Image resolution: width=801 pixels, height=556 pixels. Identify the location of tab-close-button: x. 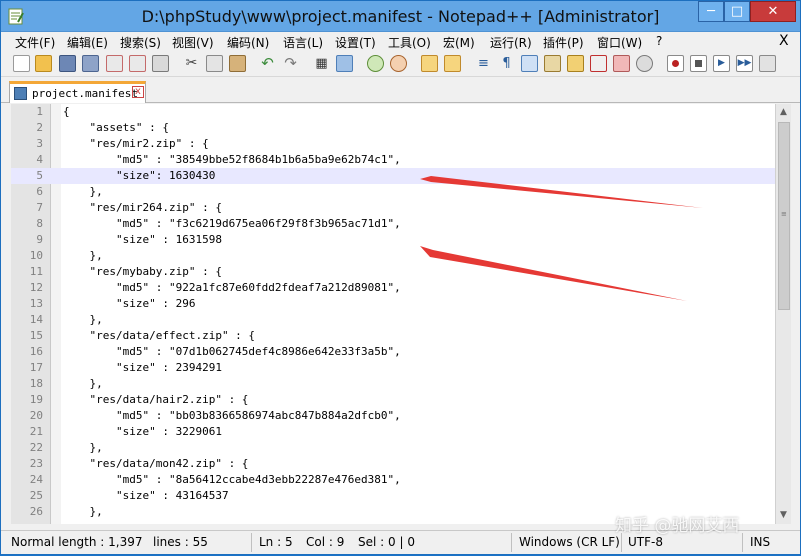
(138, 92).